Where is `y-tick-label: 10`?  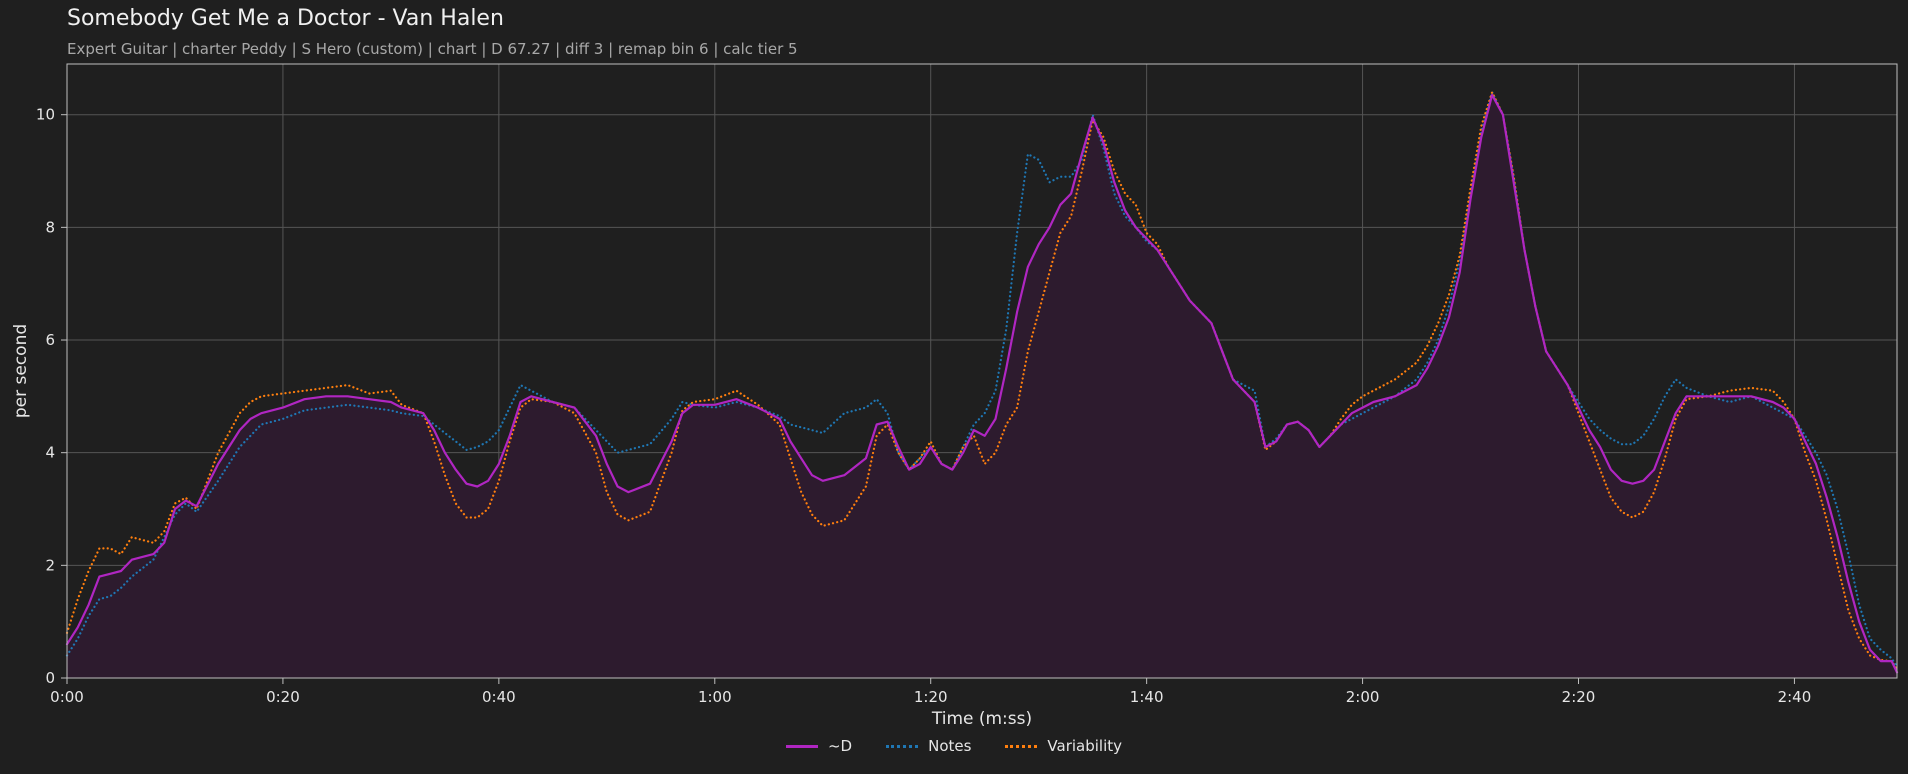
y-tick-label: 10 is located at coordinates (45, 115).